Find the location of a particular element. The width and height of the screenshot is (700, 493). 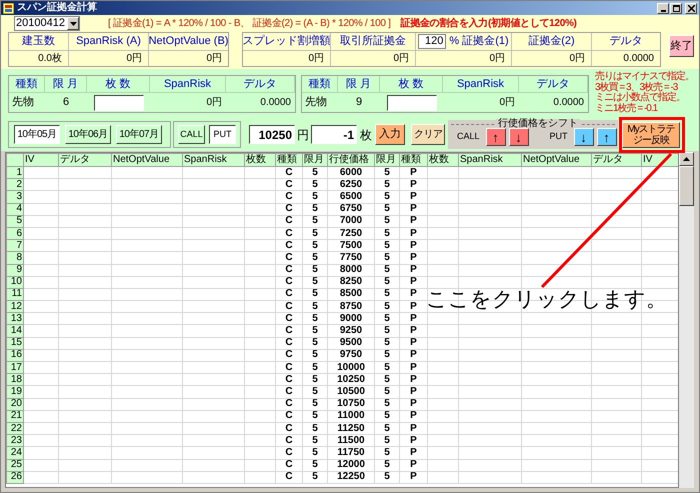

month-button: 10年06月 is located at coordinates (88, 134).